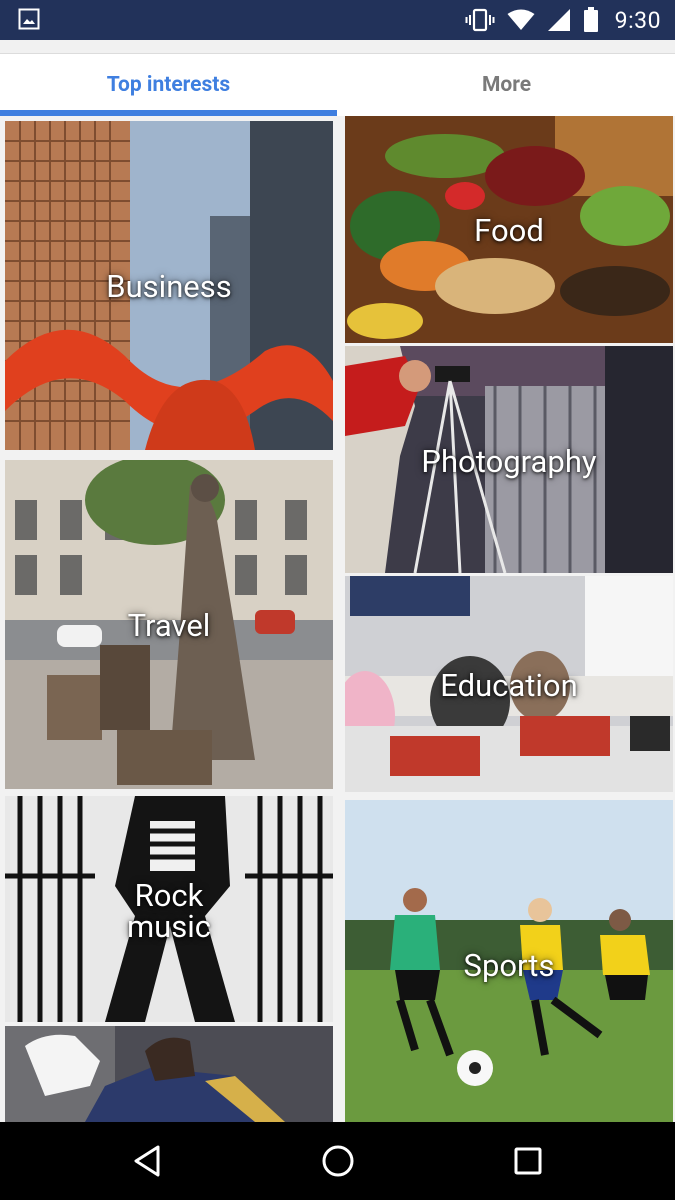 The image size is (675, 1200). Describe the element at coordinates (29, 19) in the screenshot. I see `image-notification-icon` at that location.